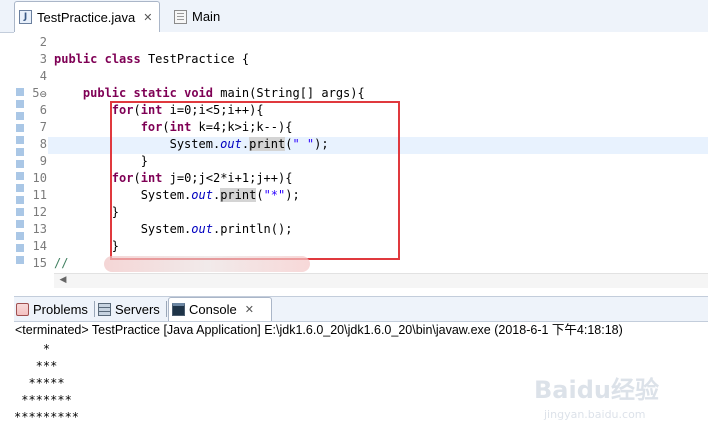  What do you see at coordinates (137, 309) in the screenshot?
I see `tab-label: Servers` at bounding box center [137, 309].